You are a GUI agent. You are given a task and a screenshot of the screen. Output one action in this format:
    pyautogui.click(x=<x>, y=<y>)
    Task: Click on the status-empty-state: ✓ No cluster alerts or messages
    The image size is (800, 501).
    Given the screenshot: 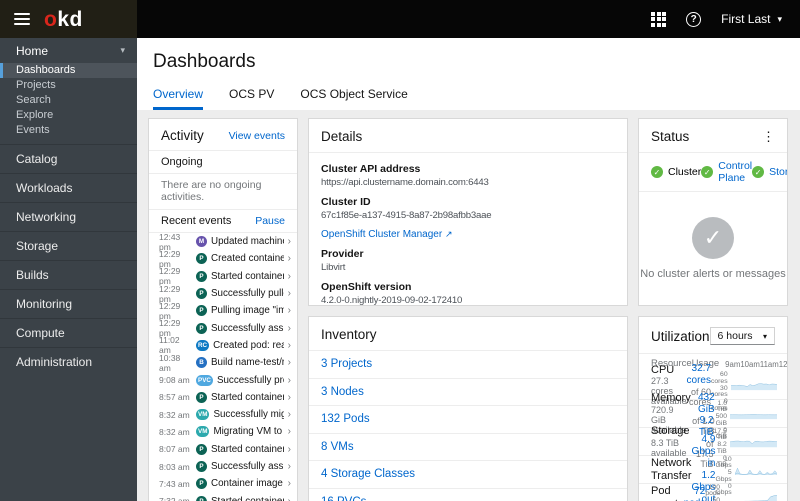 What is the action you would take?
    pyautogui.click(x=713, y=248)
    